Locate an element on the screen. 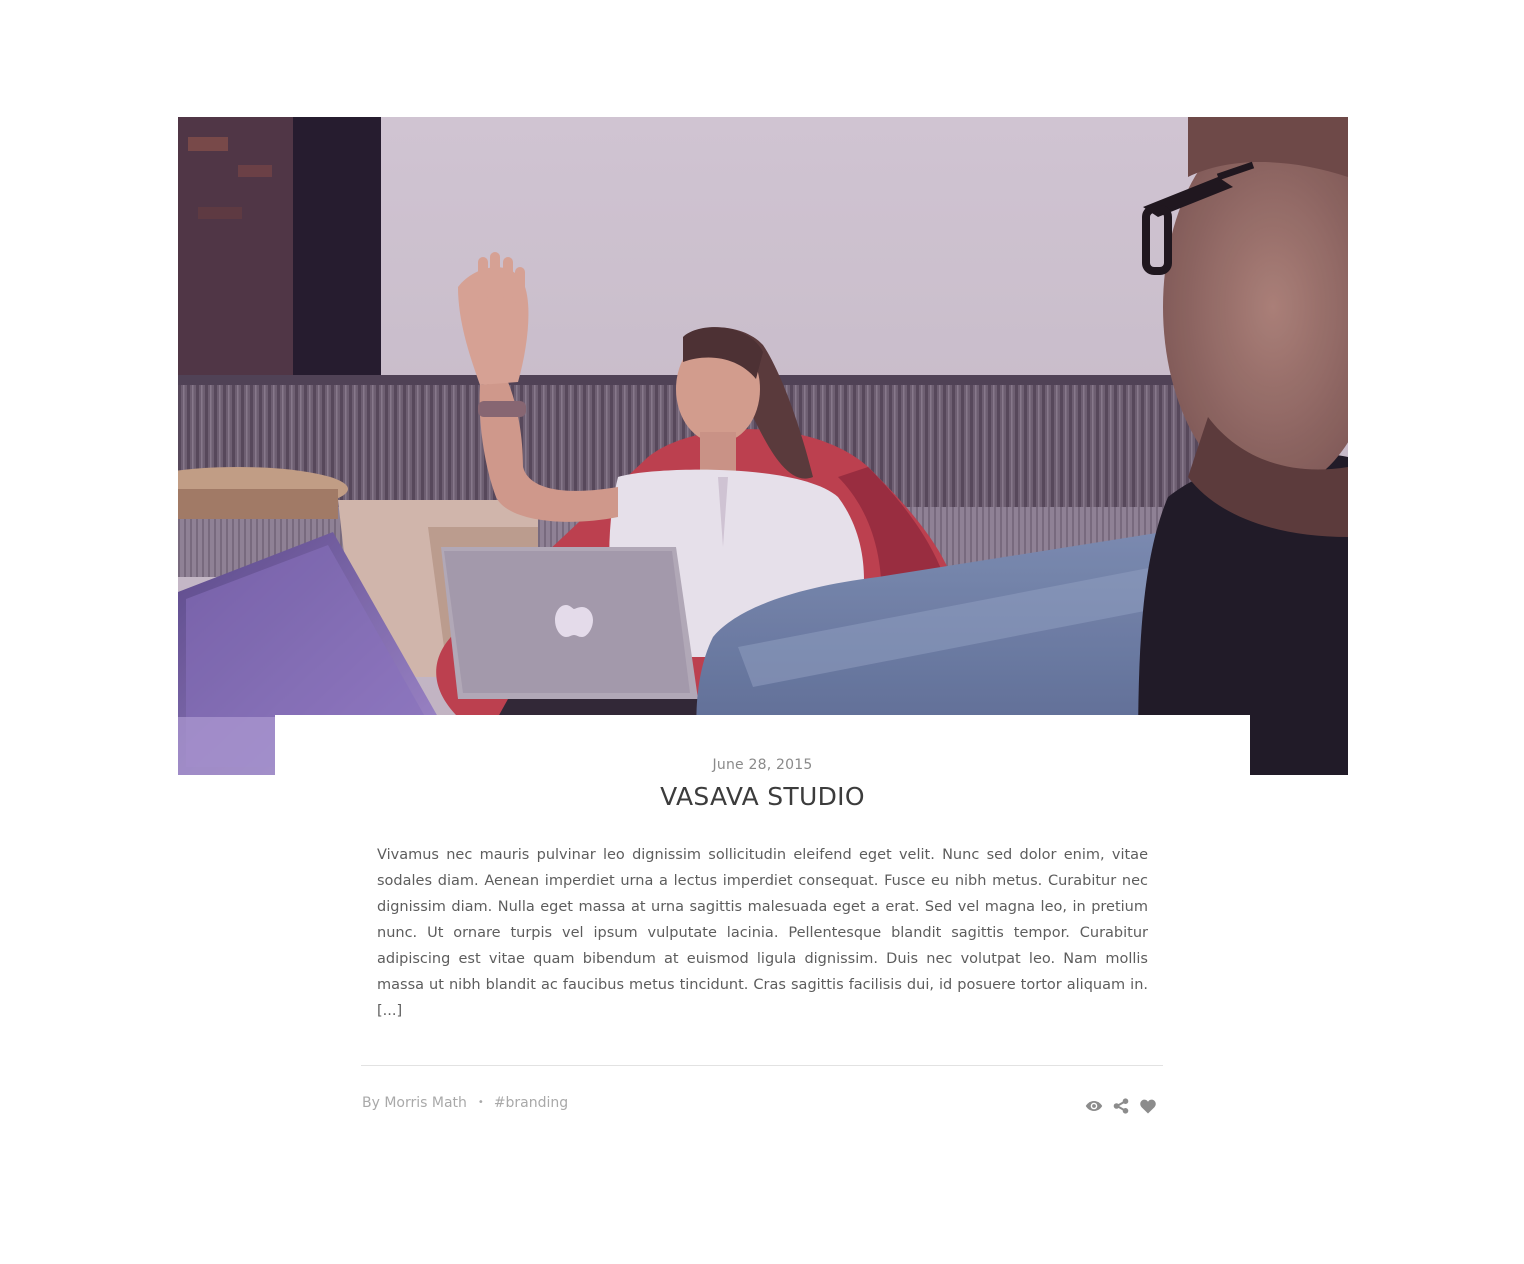  views-button is located at coordinates (1094, 1106).